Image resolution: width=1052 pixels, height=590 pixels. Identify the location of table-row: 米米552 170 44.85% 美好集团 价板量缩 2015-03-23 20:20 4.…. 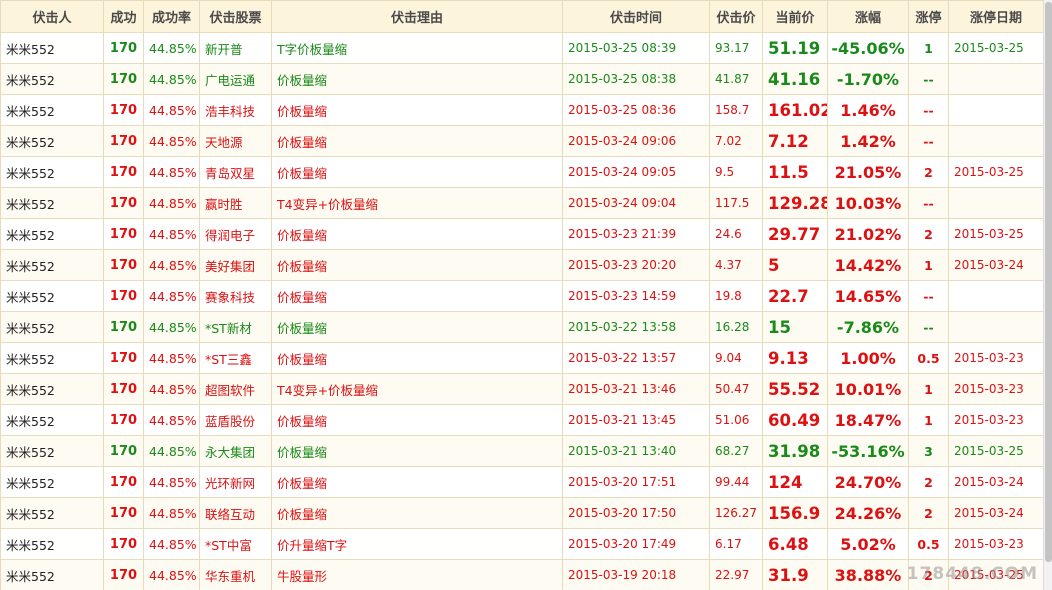
(522, 265).